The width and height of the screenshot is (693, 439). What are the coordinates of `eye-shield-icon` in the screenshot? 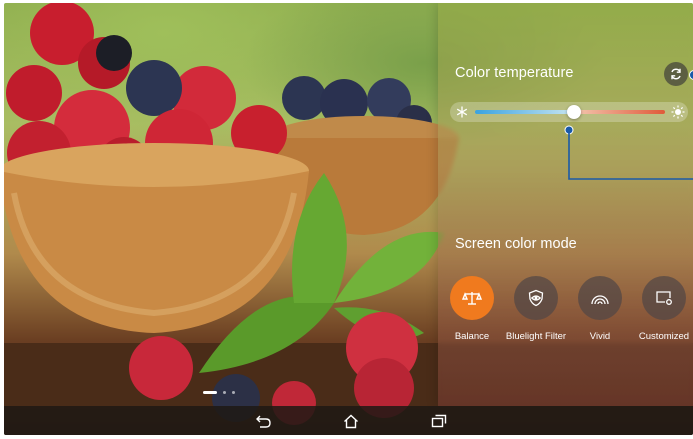 It's located at (536, 298).